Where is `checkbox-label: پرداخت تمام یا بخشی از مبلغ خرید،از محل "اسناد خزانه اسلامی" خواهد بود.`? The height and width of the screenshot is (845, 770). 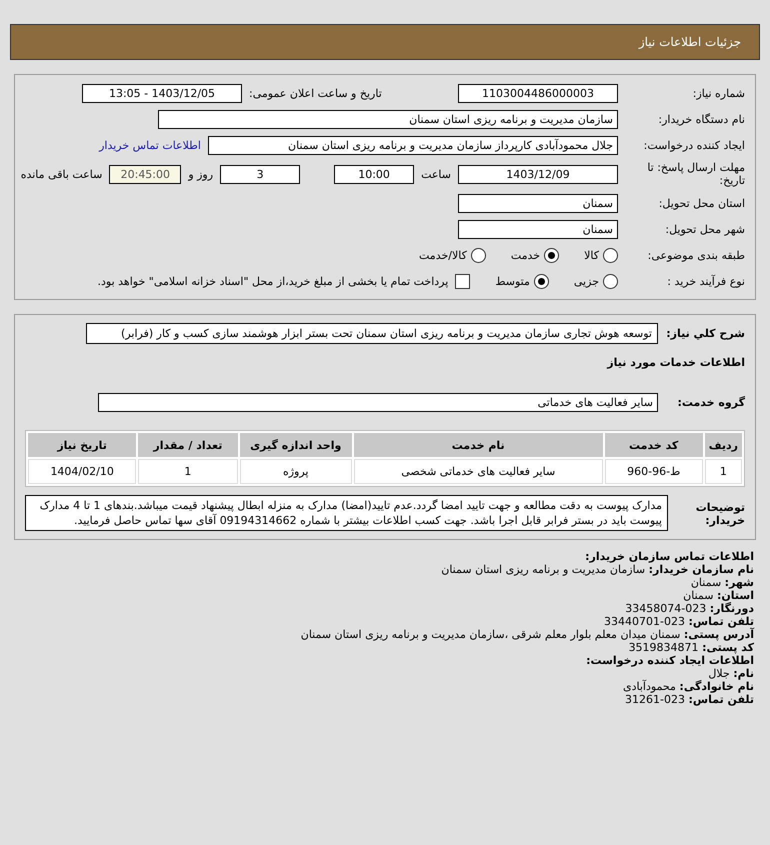
checkbox-label: پرداخت تمام یا بخشی از مبلغ خرید،از محل "اسناد خزانه اسلامی" خواهد بود. is located at coordinates (273, 281).